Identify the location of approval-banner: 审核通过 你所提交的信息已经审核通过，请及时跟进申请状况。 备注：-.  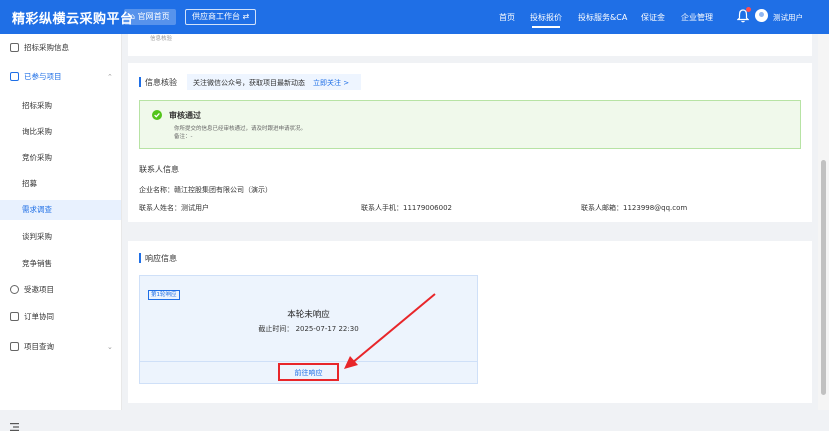
(470, 124).